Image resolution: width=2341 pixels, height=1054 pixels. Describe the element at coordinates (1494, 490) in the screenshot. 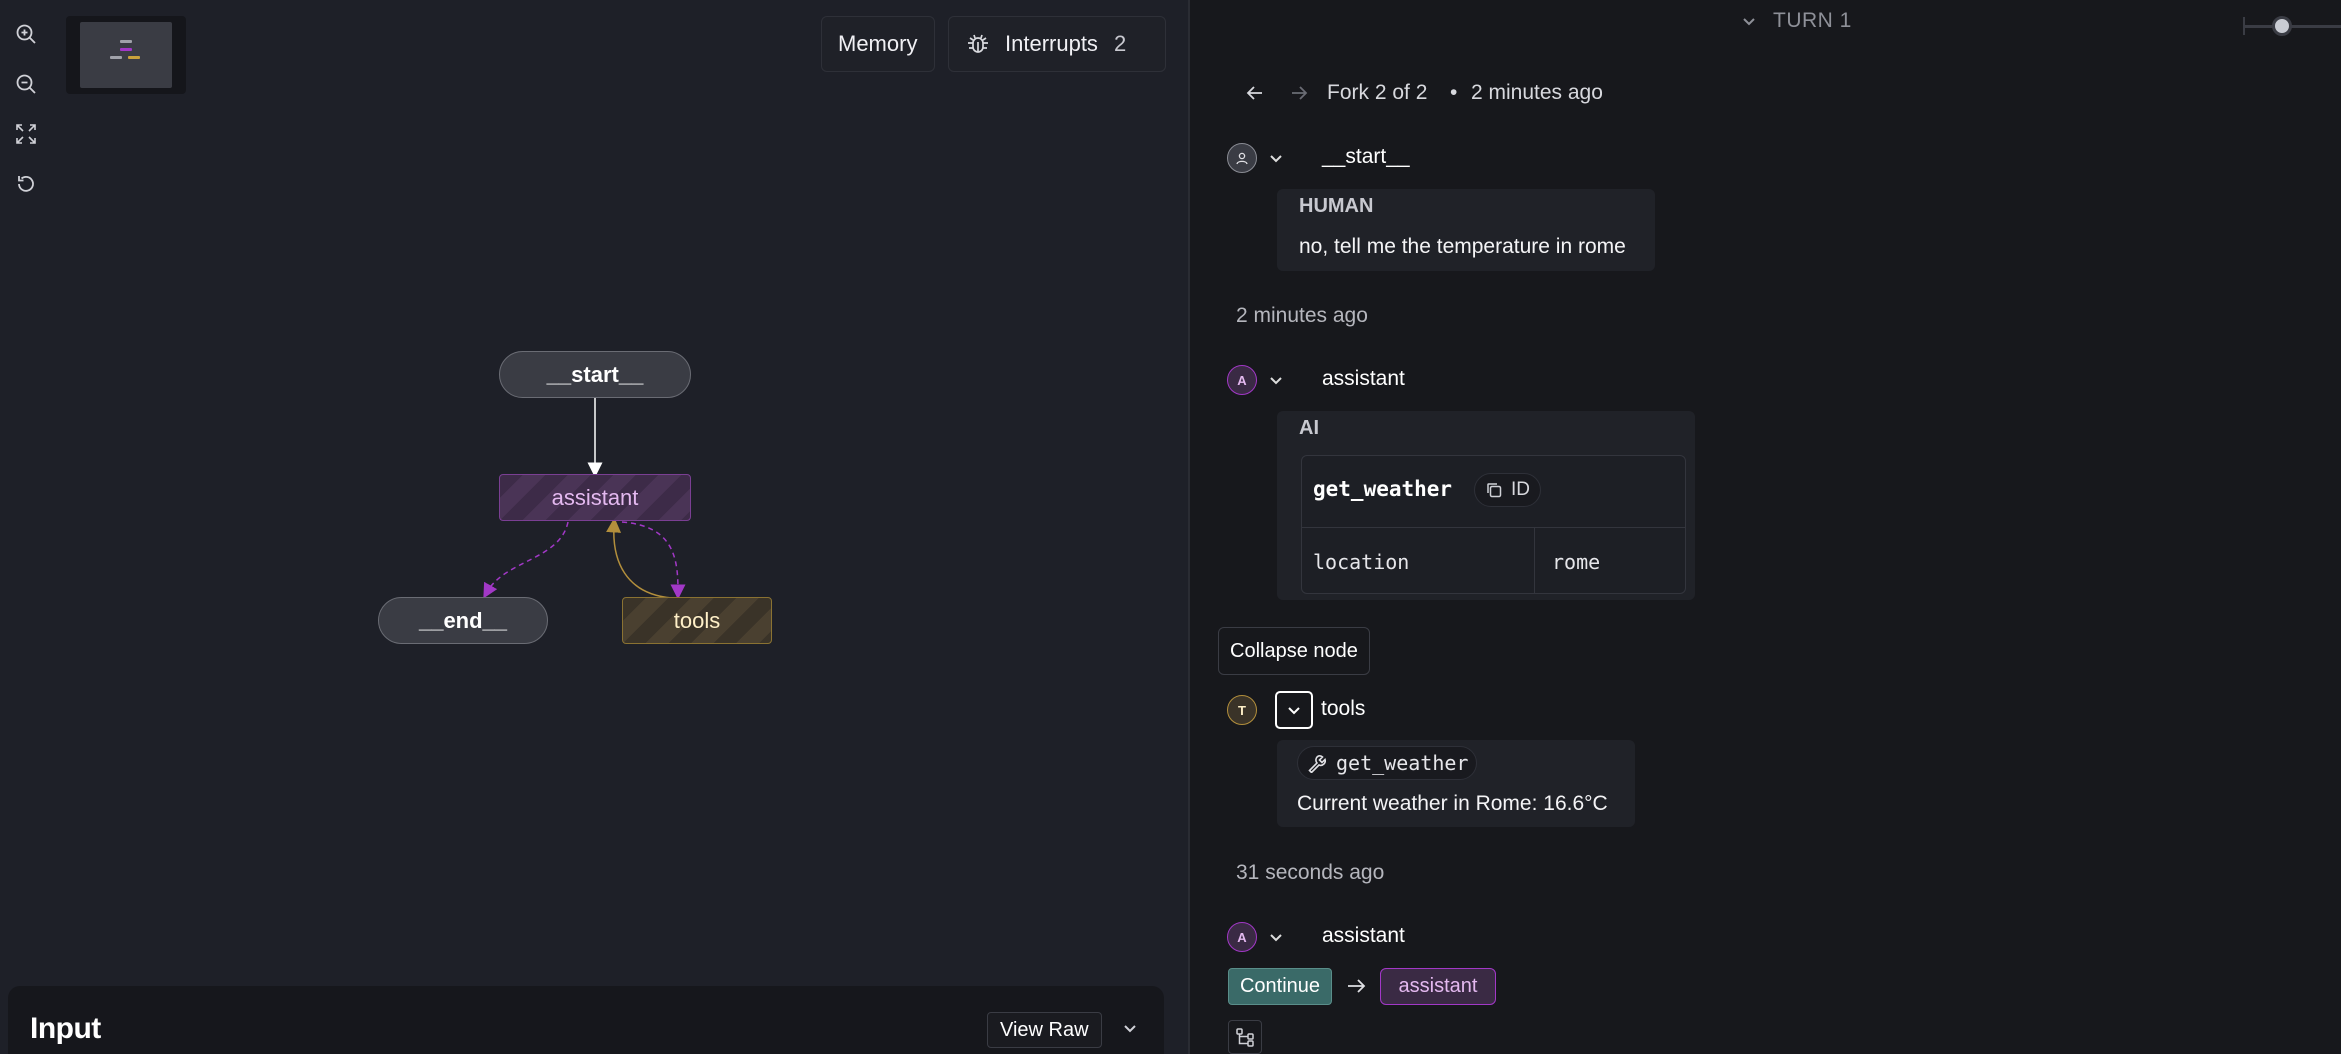

I see `copy-icon` at that location.